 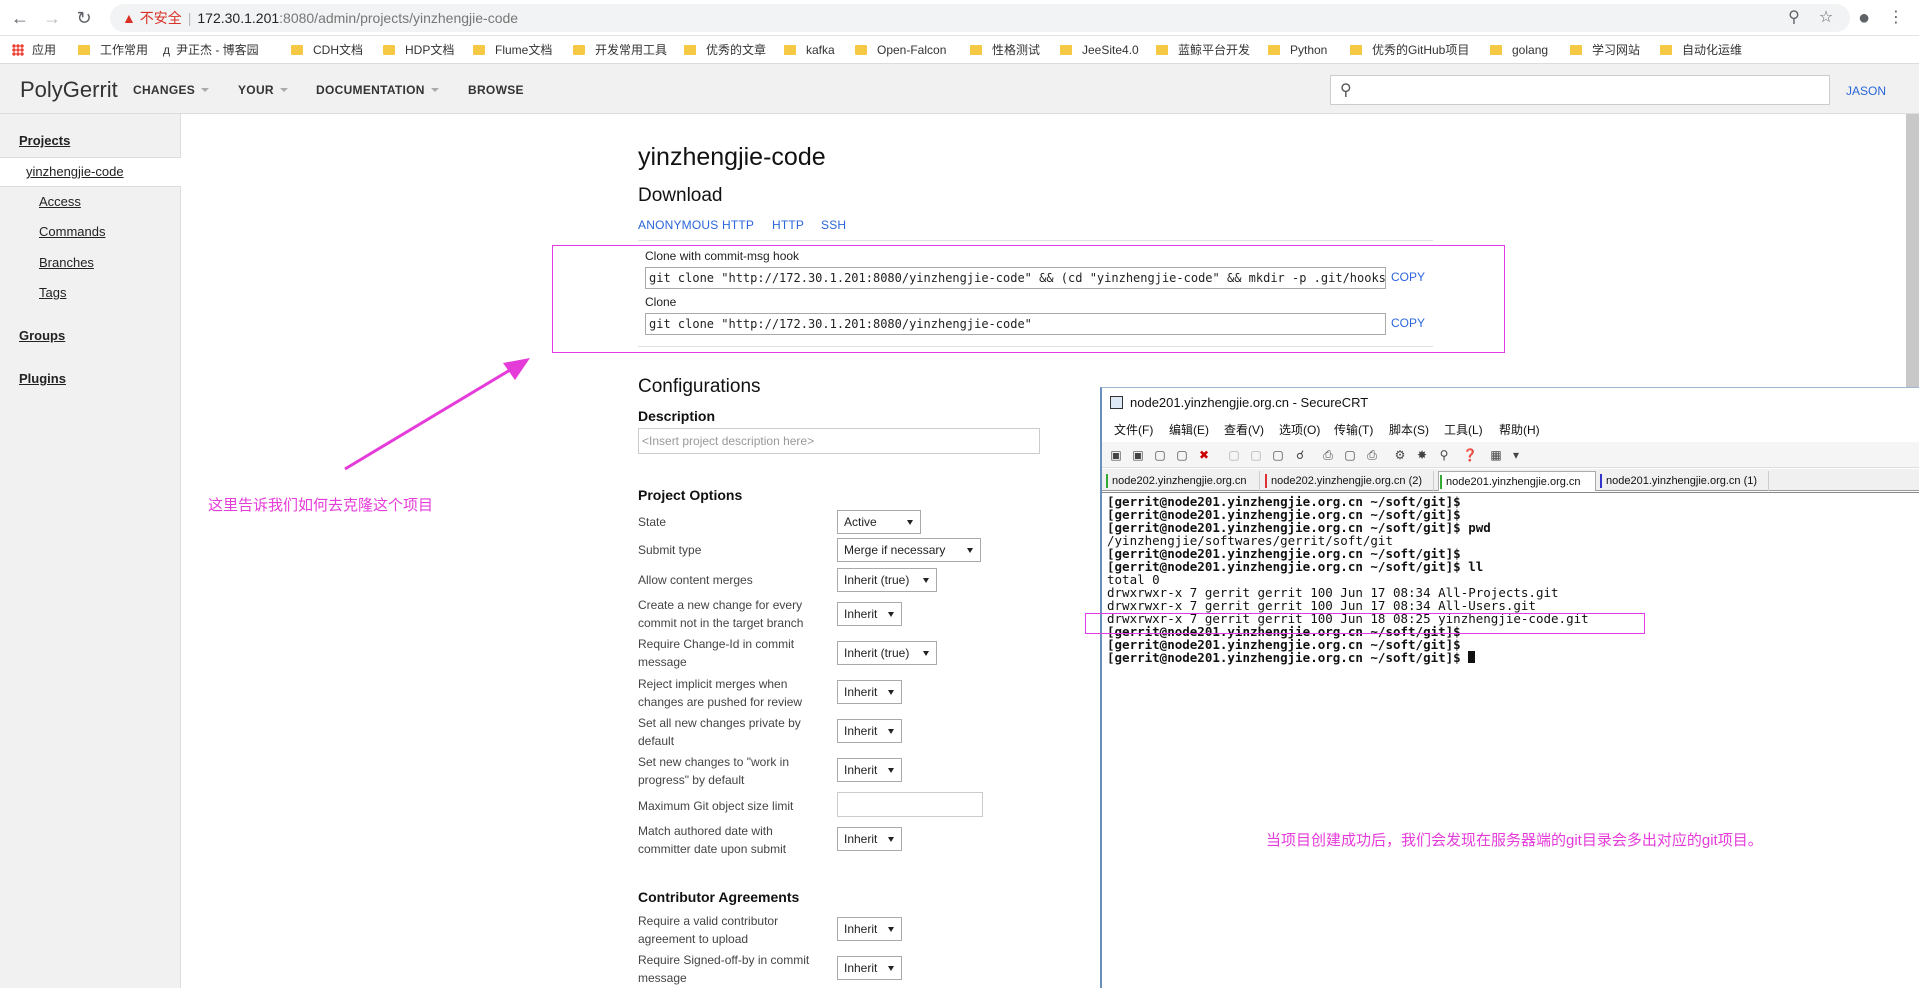 I want to click on connect-icon: ▣, so click(x=1116, y=455).